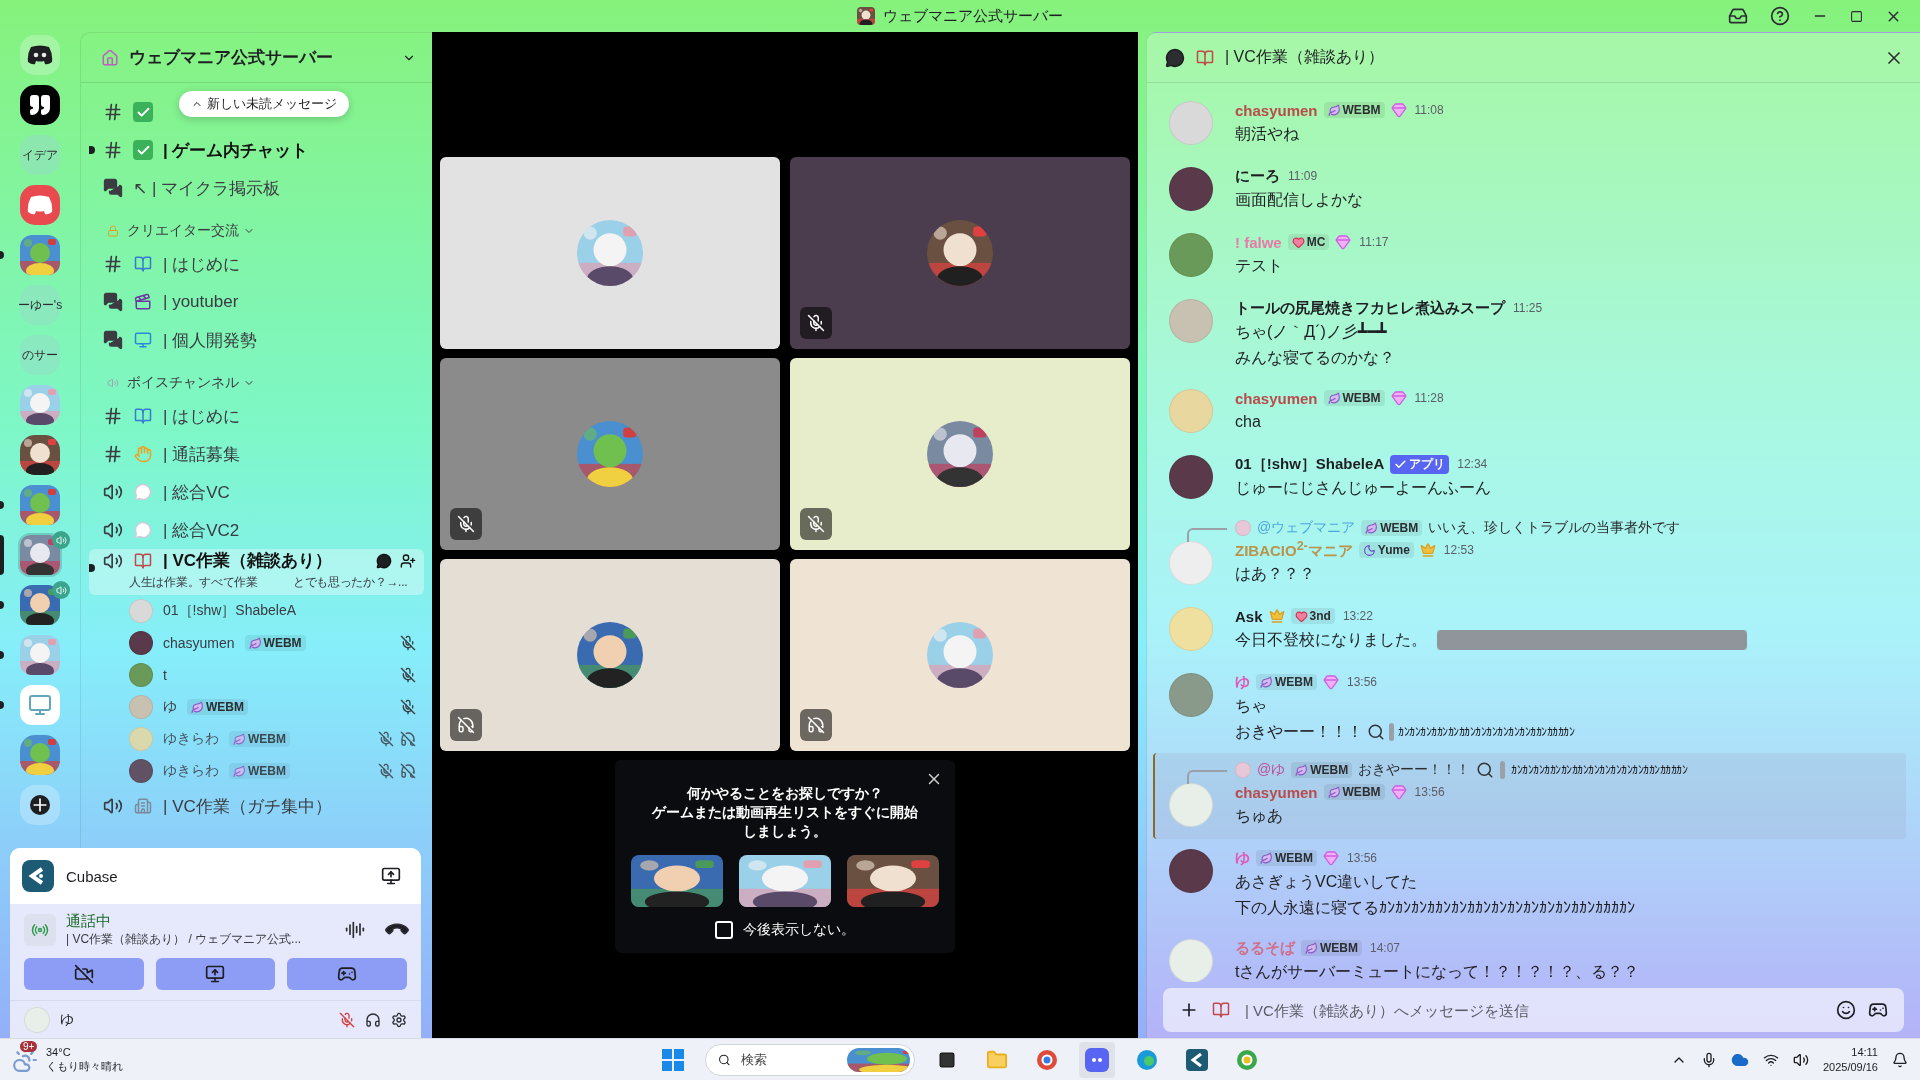  What do you see at coordinates (230, 611) in the screenshot?
I see `member-name: 01［!shw］ShabeleA` at bounding box center [230, 611].